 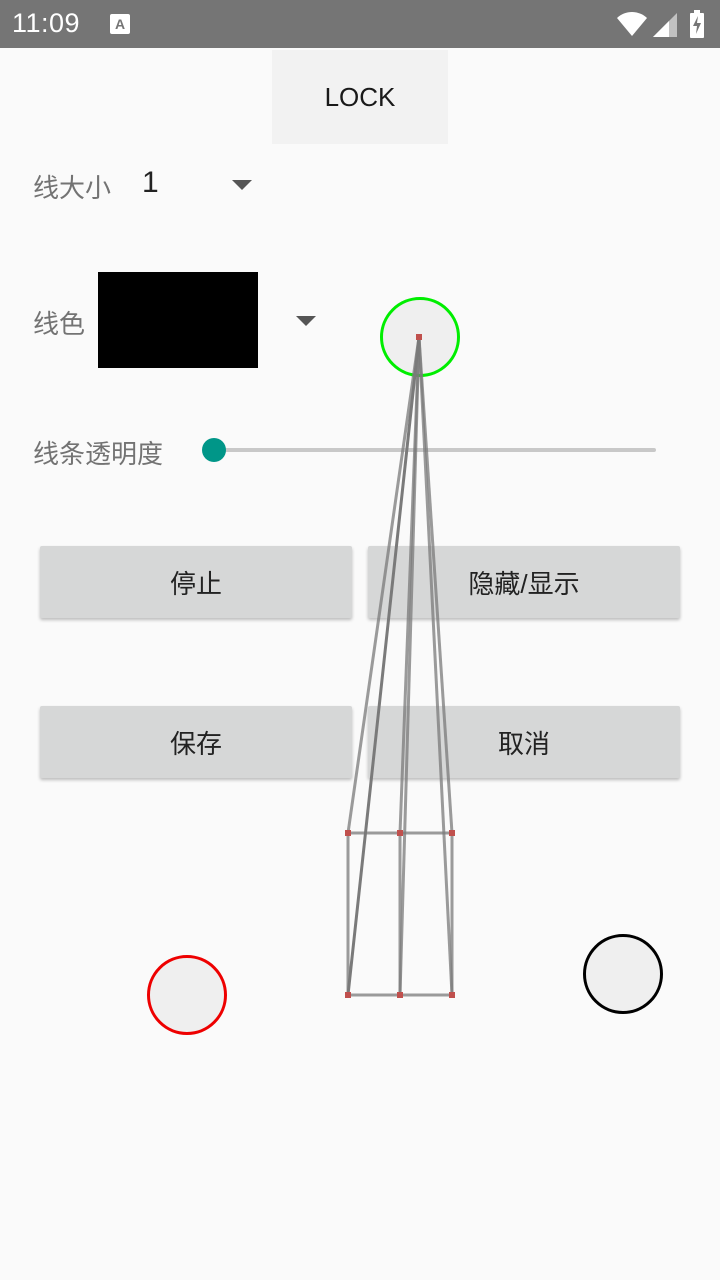 I want to click on wire-line, so click(x=435, y=666).